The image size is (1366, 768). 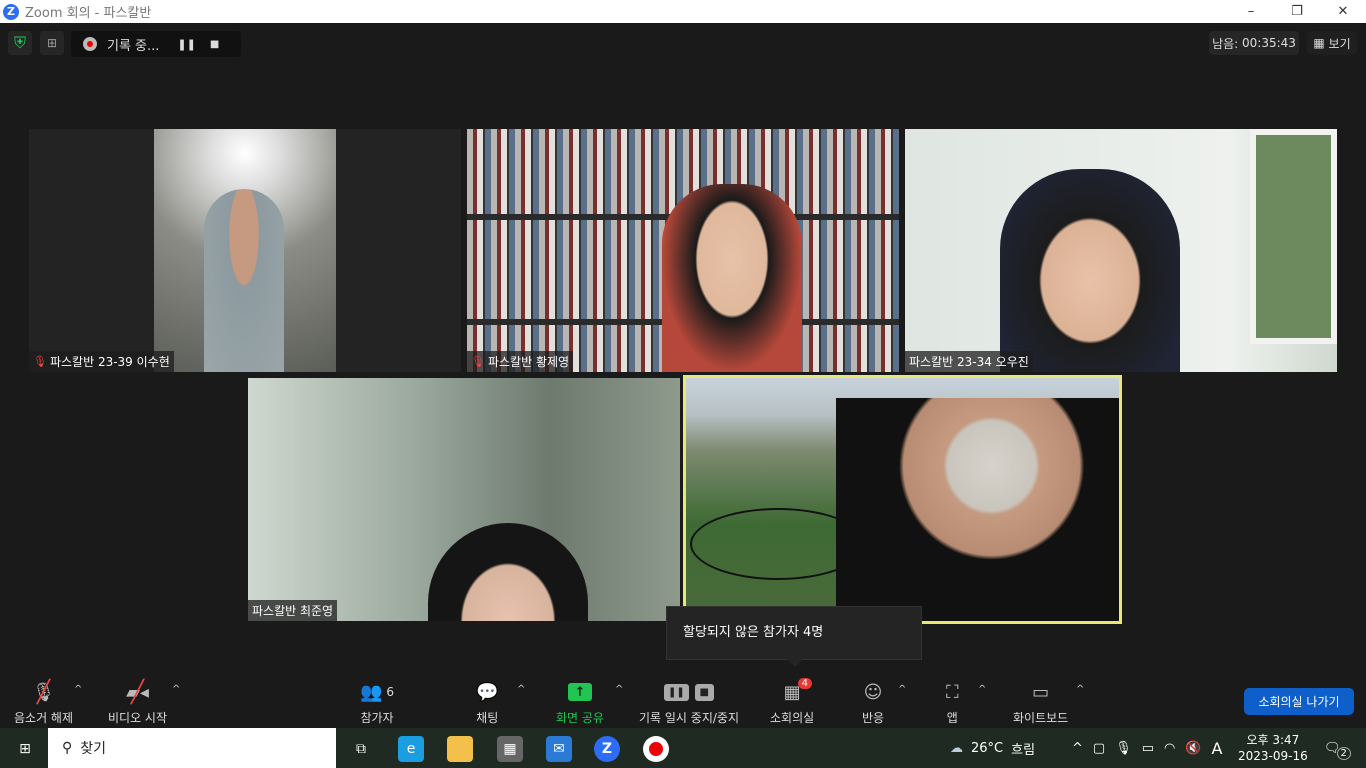 I want to click on store-icon: ▦, so click(x=510, y=749).